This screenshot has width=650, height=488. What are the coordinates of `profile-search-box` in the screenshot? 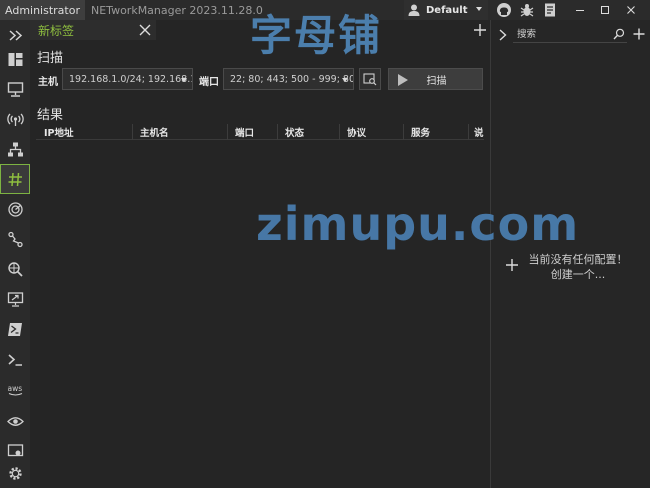 It's located at (570, 34).